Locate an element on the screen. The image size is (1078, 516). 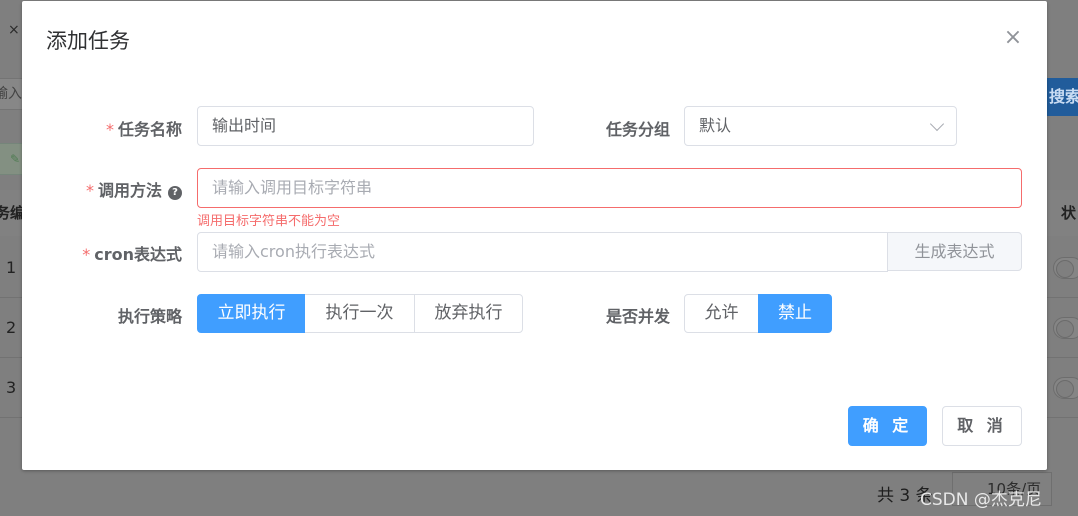
task-group-label: 任务分组 is located at coordinates (637, 129).